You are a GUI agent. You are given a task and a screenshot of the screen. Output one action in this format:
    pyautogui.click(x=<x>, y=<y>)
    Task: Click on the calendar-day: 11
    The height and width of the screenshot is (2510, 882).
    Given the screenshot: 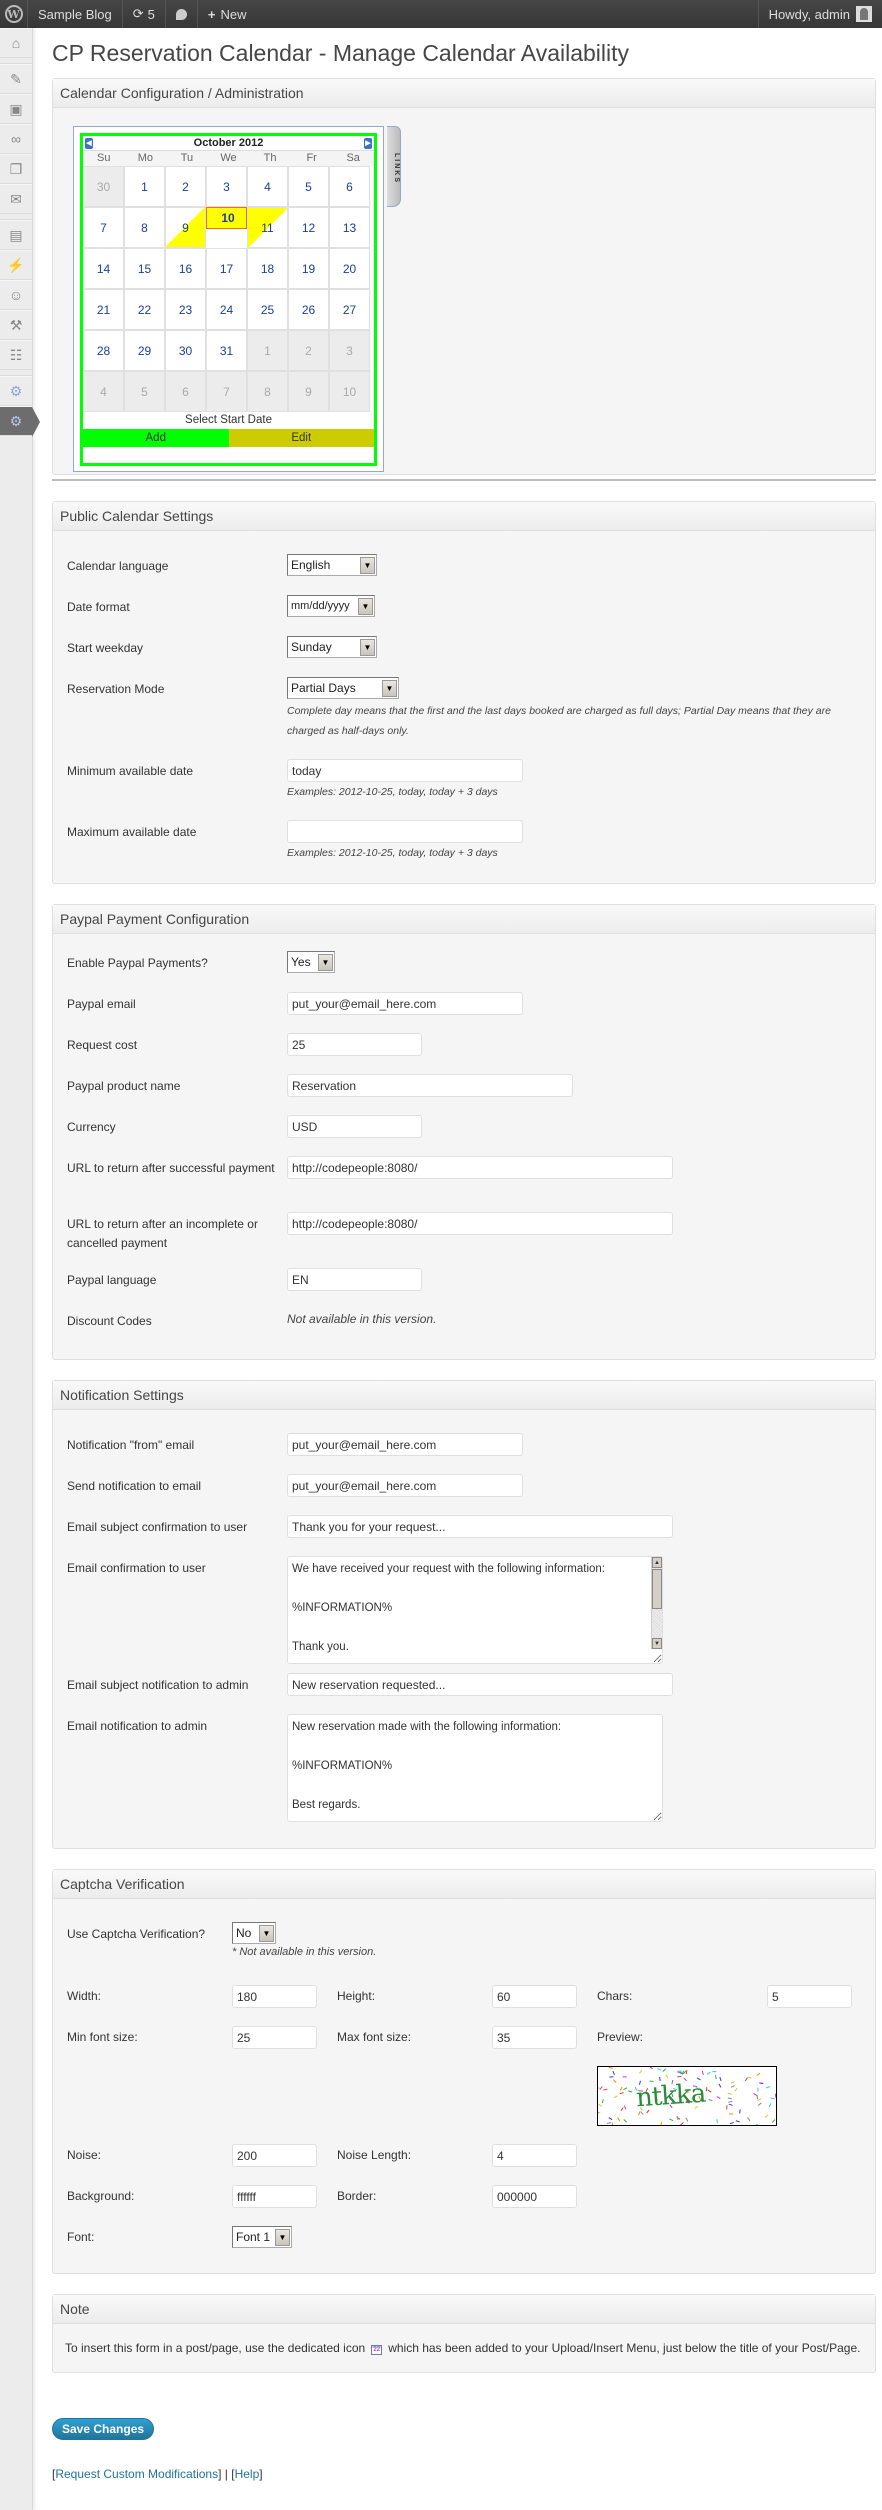 What is the action you would take?
    pyautogui.click(x=267, y=227)
    